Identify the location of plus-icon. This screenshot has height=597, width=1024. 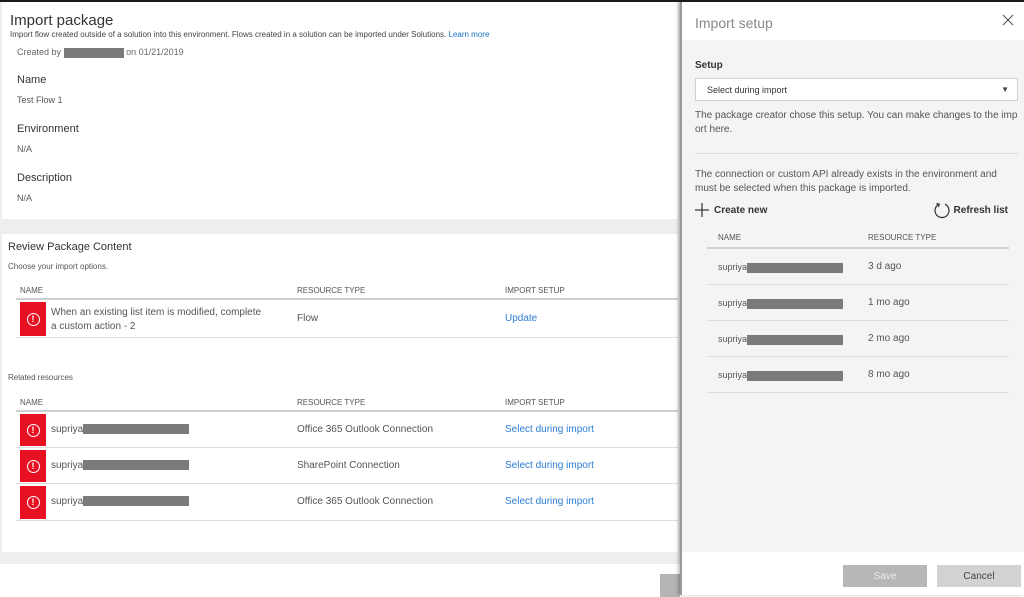
(702, 210).